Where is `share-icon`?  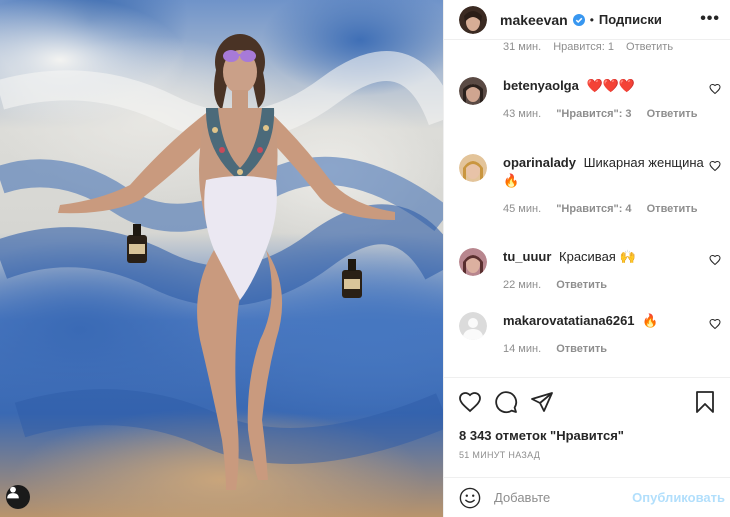 share-icon is located at coordinates (542, 402).